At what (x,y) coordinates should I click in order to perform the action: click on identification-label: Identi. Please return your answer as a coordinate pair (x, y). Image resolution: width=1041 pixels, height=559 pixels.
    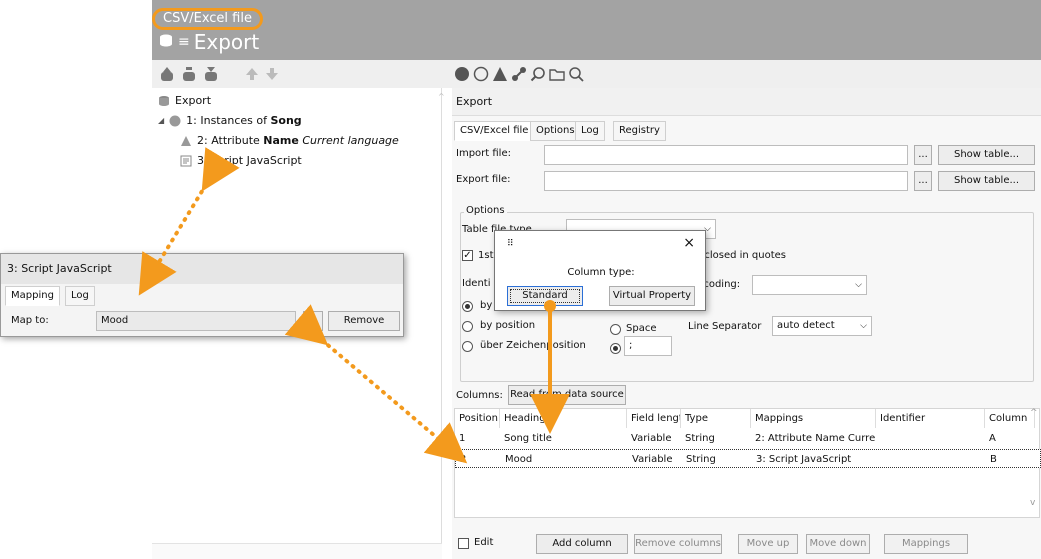
    Looking at the image, I should click on (476, 283).